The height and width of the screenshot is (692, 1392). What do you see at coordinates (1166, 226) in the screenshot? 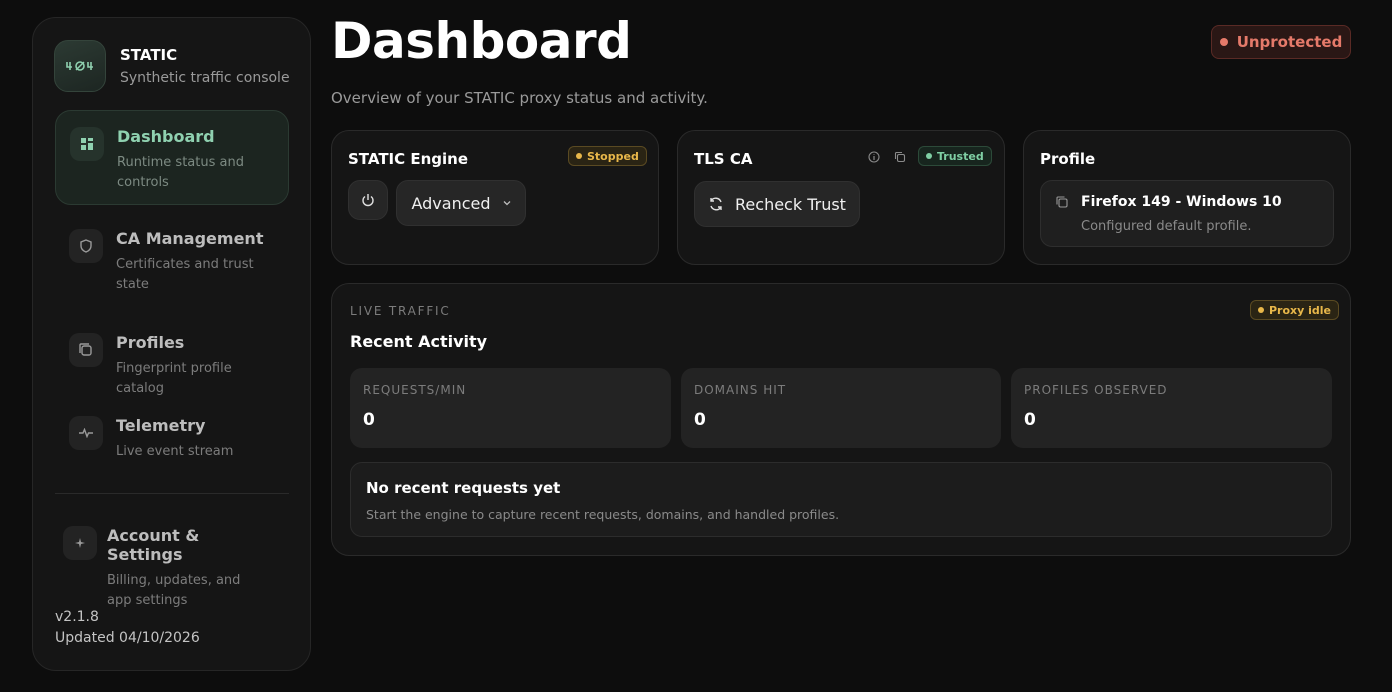
I see `profile-description: Configured default profile.` at bounding box center [1166, 226].